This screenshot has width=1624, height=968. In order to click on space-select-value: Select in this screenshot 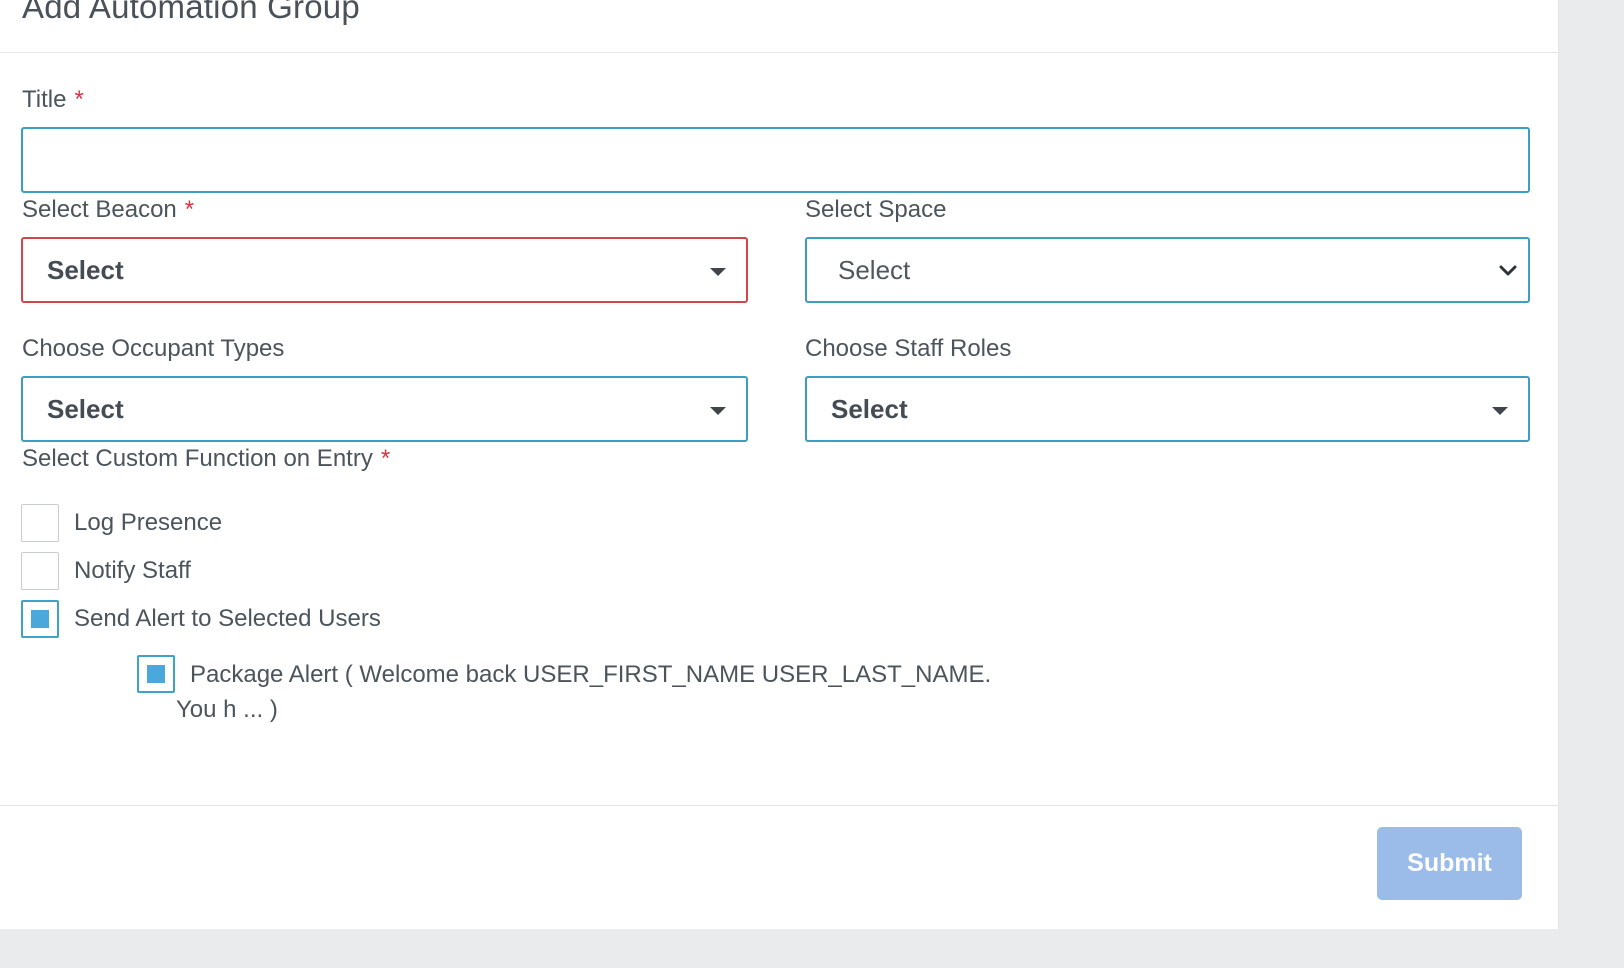, I will do `click(874, 270)`.